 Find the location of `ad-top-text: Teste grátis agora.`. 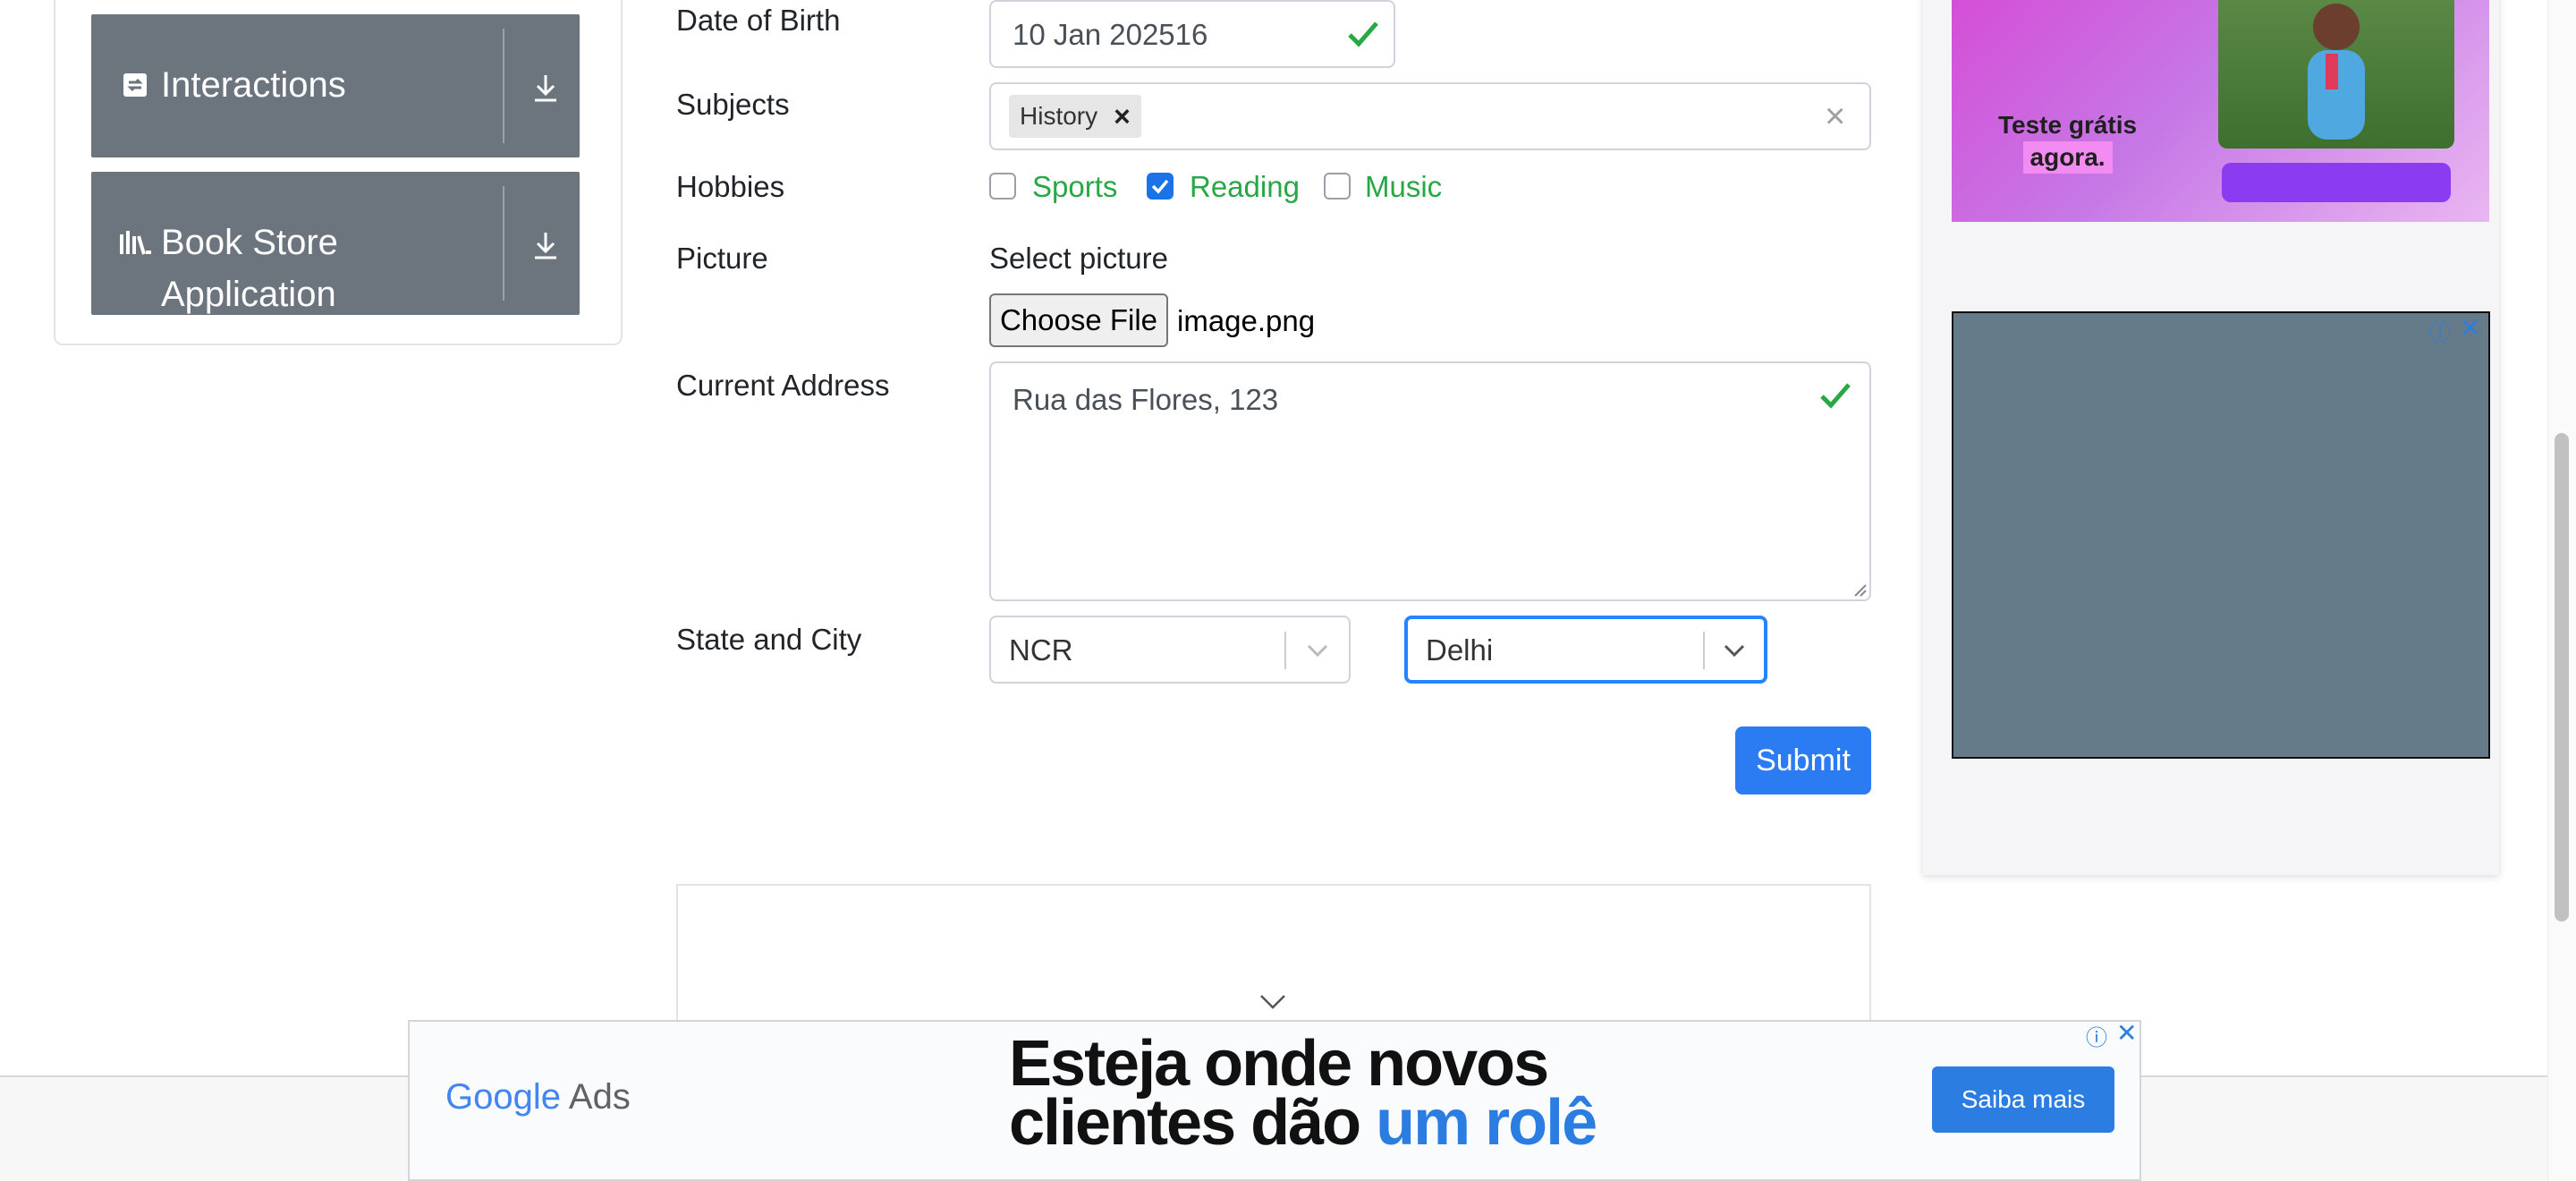

ad-top-text: Teste grátis agora. is located at coordinates (2067, 141).